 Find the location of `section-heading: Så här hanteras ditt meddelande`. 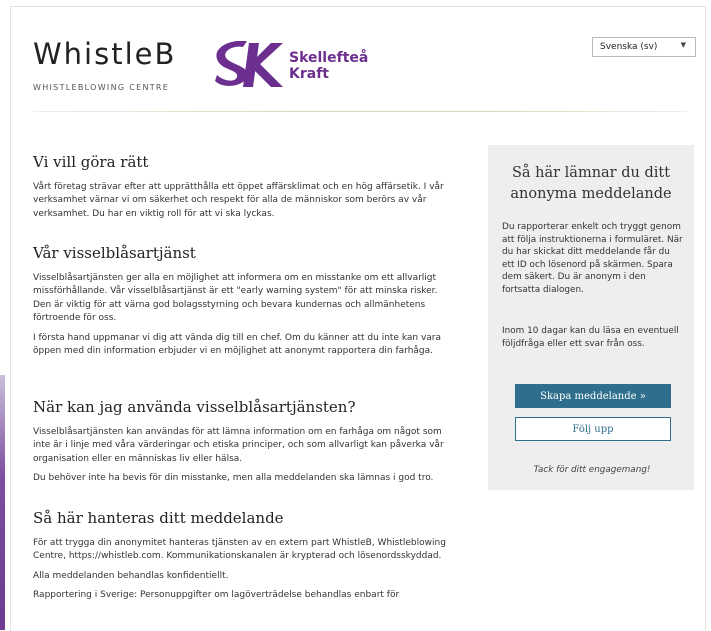

section-heading: Så här hanteras ditt meddelande is located at coordinates (158, 518).